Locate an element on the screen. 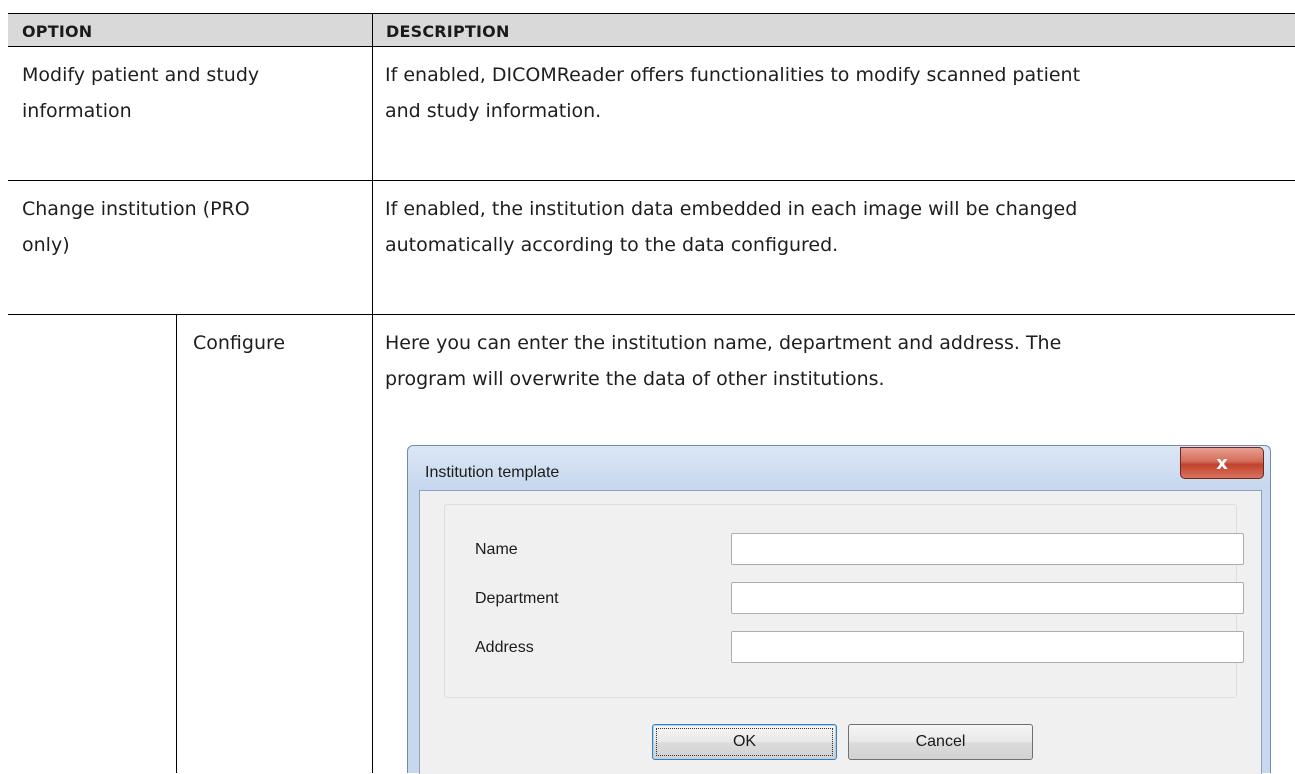 Image resolution: width=1295 pixels, height=774 pixels. row1-bottom-border is located at coordinates (651, 180).